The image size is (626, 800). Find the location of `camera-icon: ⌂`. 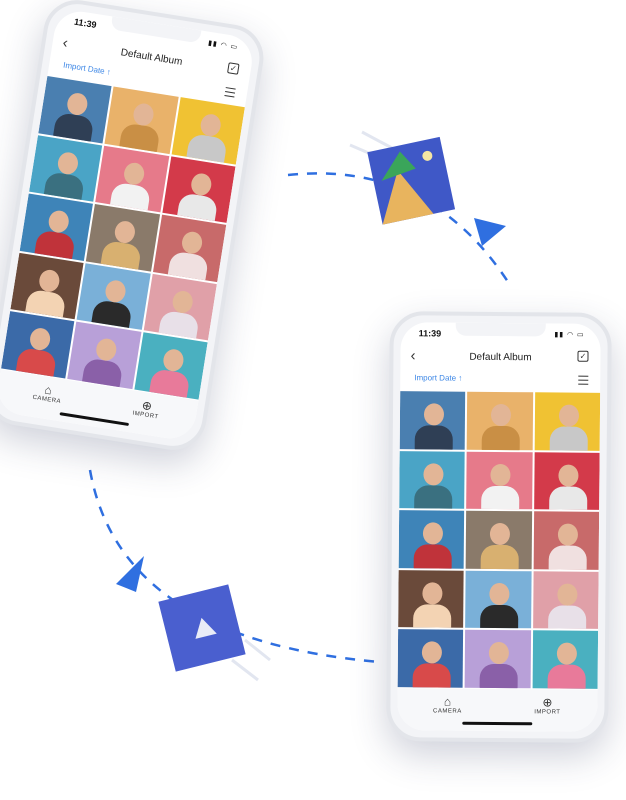

camera-icon: ⌂ is located at coordinates (447, 701).